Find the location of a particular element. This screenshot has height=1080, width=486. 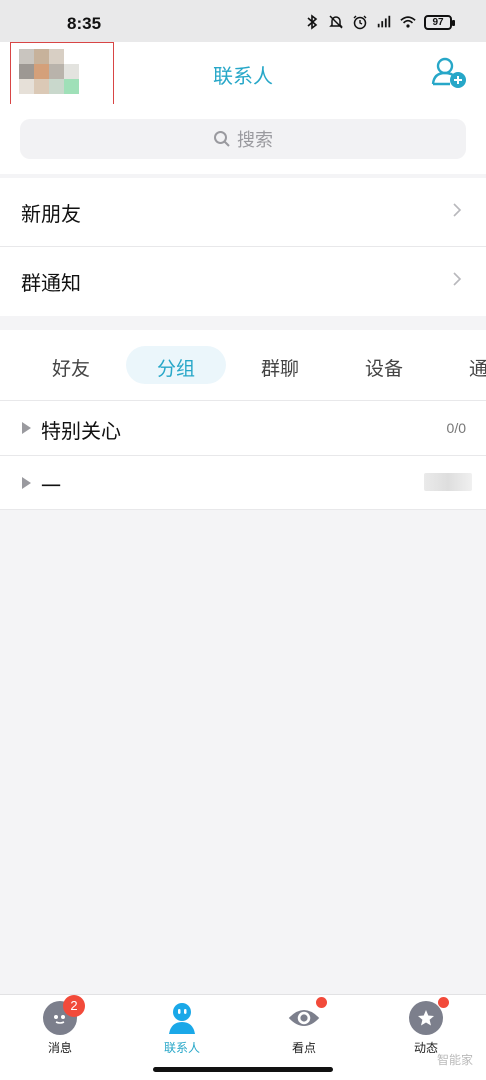

status-bar: 8:35 97 is located at coordinates (243, 21).